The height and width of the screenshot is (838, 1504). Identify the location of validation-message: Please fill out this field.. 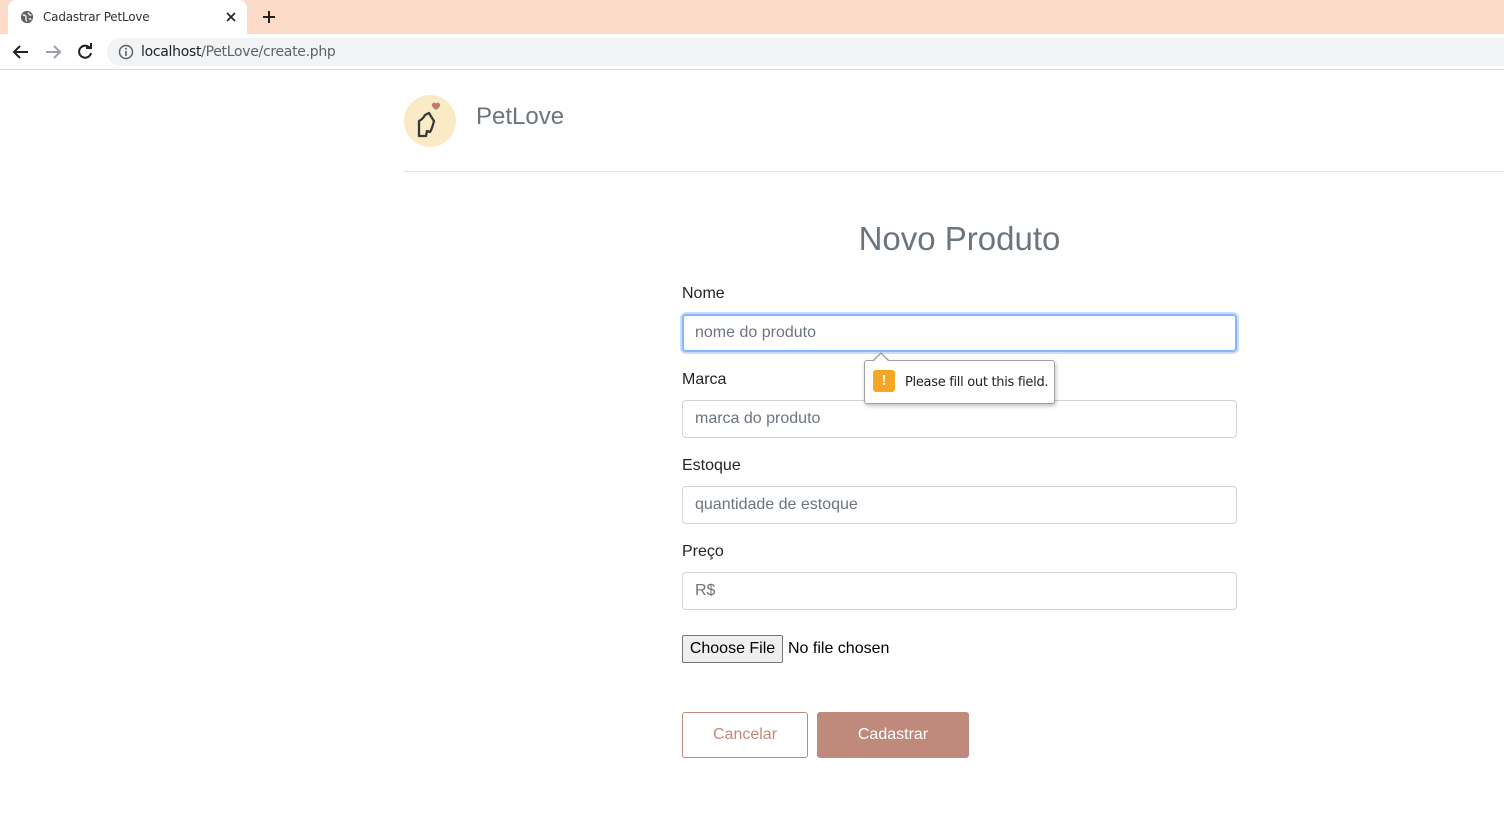
(977, 382).